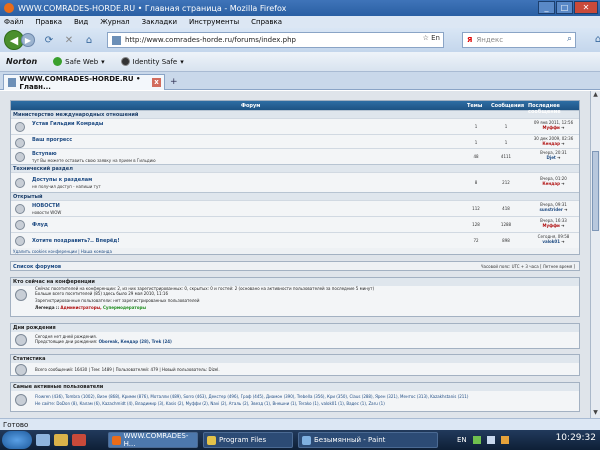  What do you see at coordinates (569, 39) in the screenshot?
I see `search-icon: ⌕` at bounding box center [569, 39].